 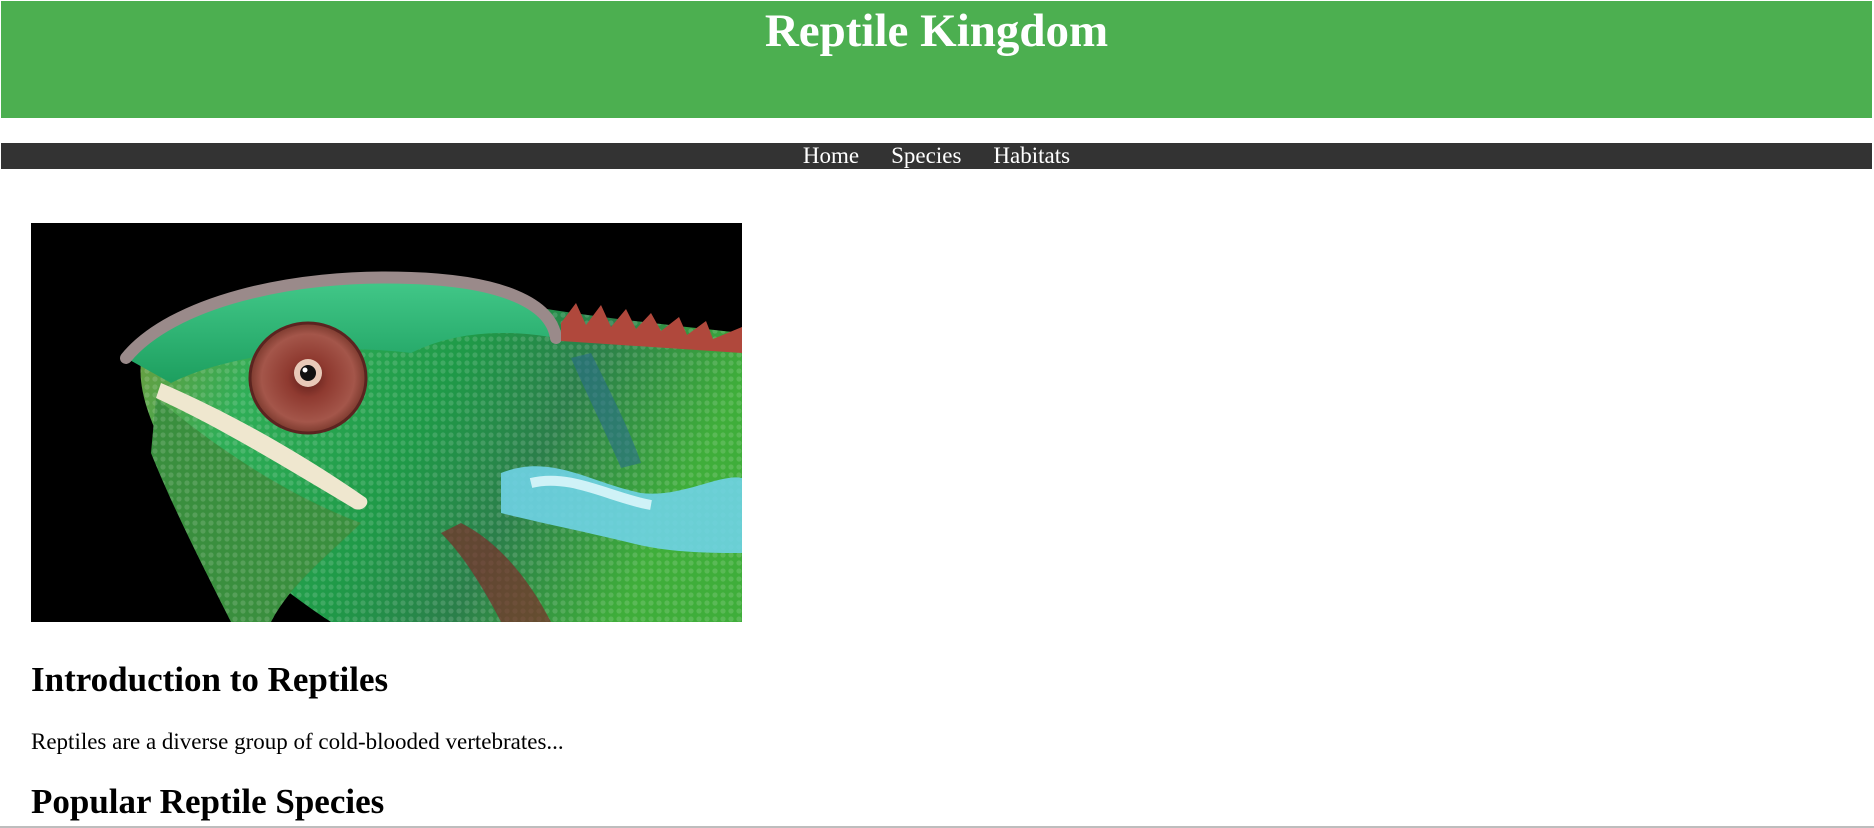 What do you see at coordinates (208, 801) in the screenshot?
I see `species-heading: Popular Reptile Species` at bounding box center [208, 801].